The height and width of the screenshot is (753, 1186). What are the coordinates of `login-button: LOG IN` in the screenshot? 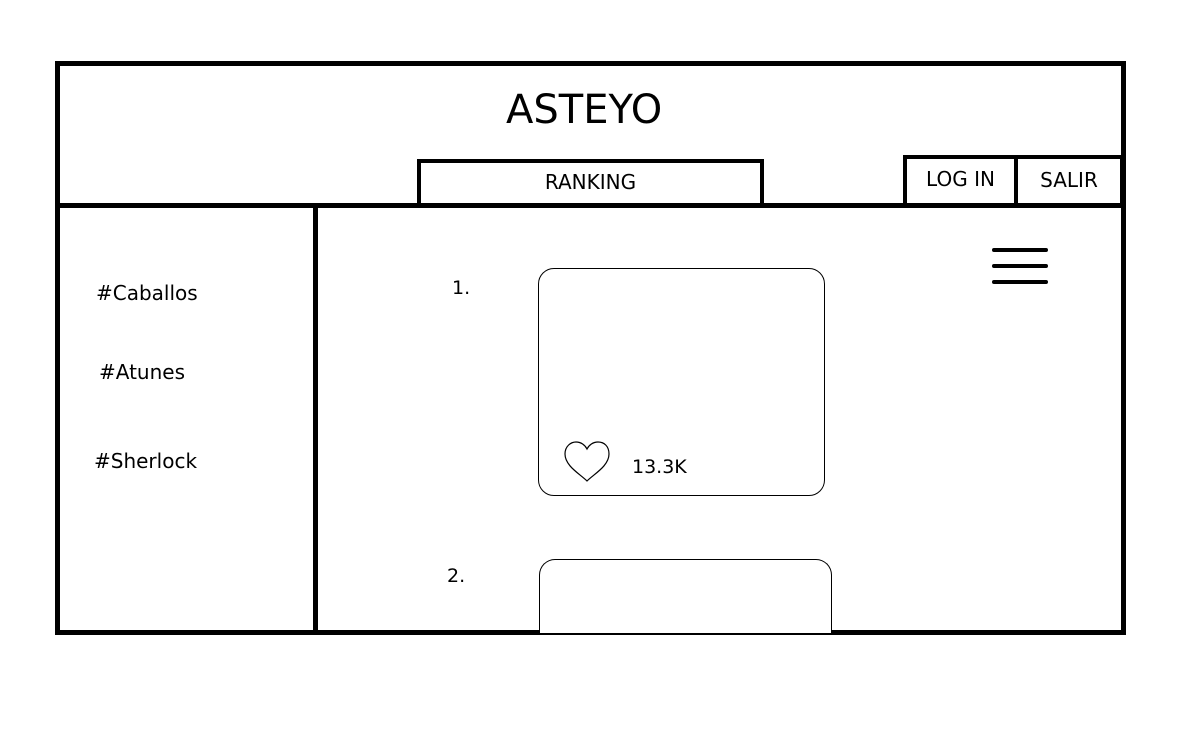 It's located at (960, 181).